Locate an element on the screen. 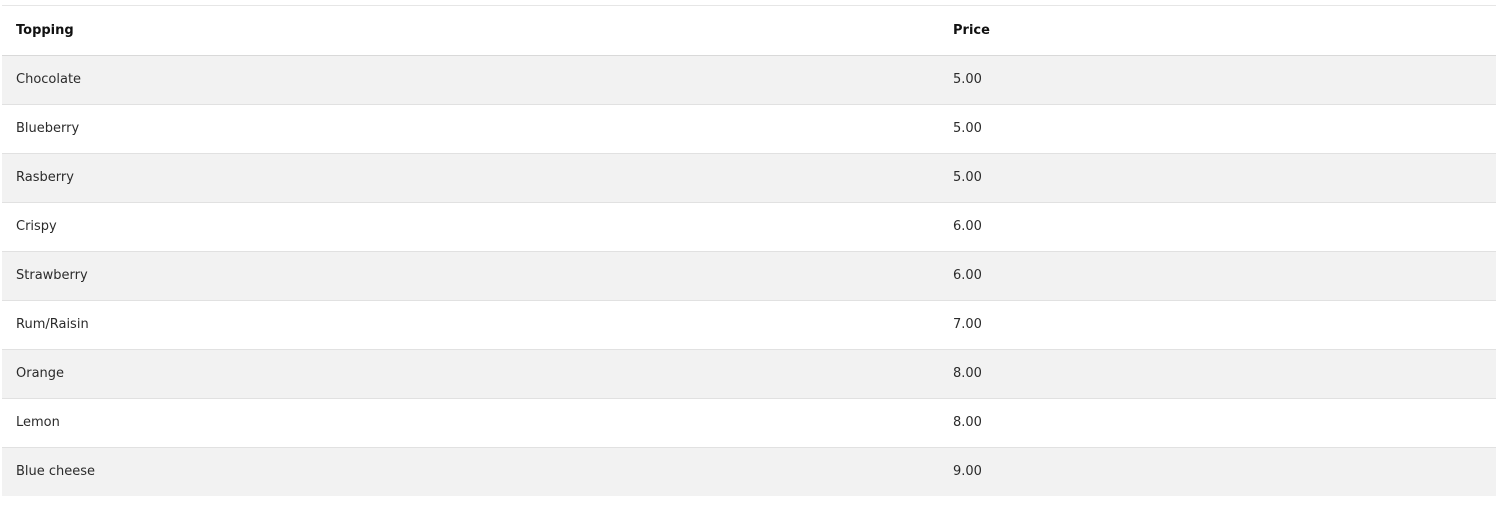  table-row: Orange 8.00 is located at coordinates (749, 374).